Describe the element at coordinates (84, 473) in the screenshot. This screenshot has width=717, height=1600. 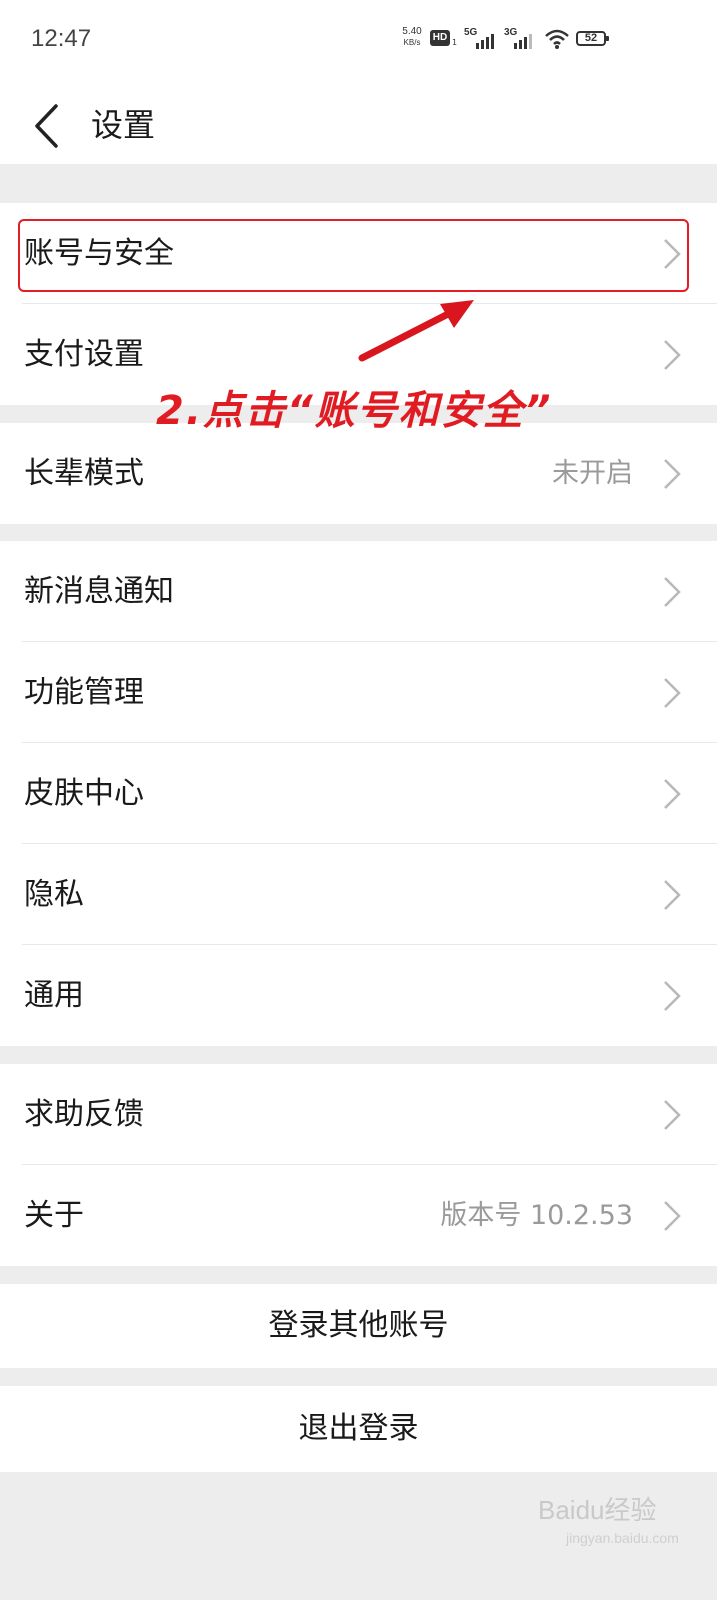
I see `settings-item-label: 长辈模式` at that location.